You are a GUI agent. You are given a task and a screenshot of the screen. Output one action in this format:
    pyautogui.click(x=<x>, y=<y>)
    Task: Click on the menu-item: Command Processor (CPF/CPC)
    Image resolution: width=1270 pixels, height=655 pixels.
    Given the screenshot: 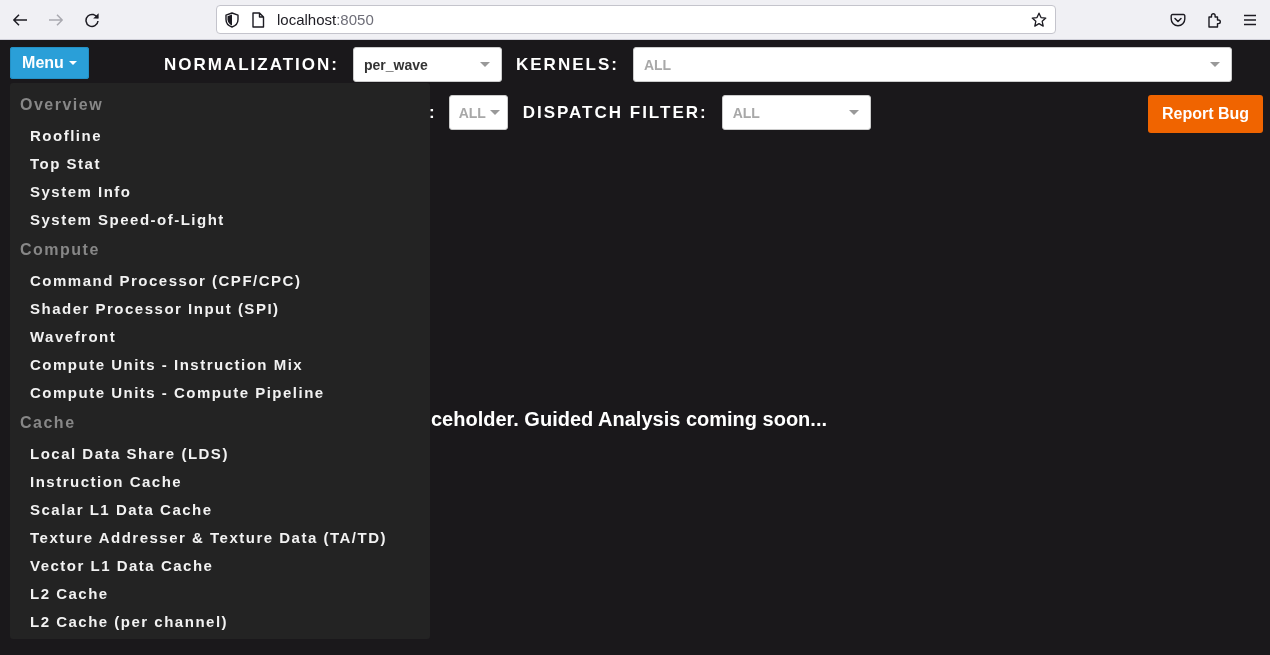 What is the action you would take?
    pyautogui.click(x=166, y=281)
    